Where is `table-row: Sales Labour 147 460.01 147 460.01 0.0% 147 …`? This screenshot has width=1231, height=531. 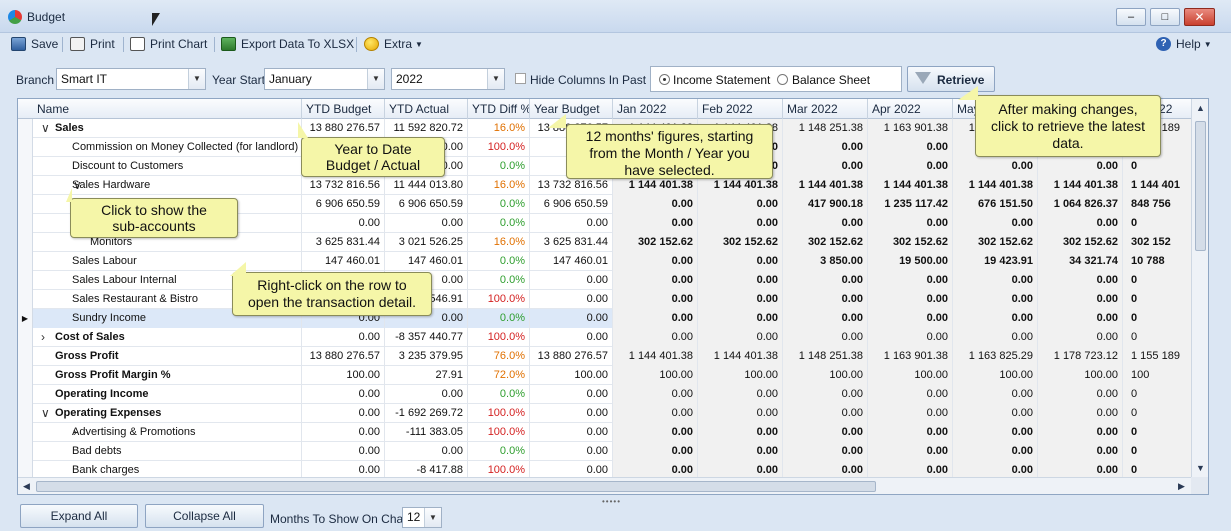 table-row: Sales Labour 147 460.01 147 460.01 0.0% 147 … is located at coordinates (605, 261).